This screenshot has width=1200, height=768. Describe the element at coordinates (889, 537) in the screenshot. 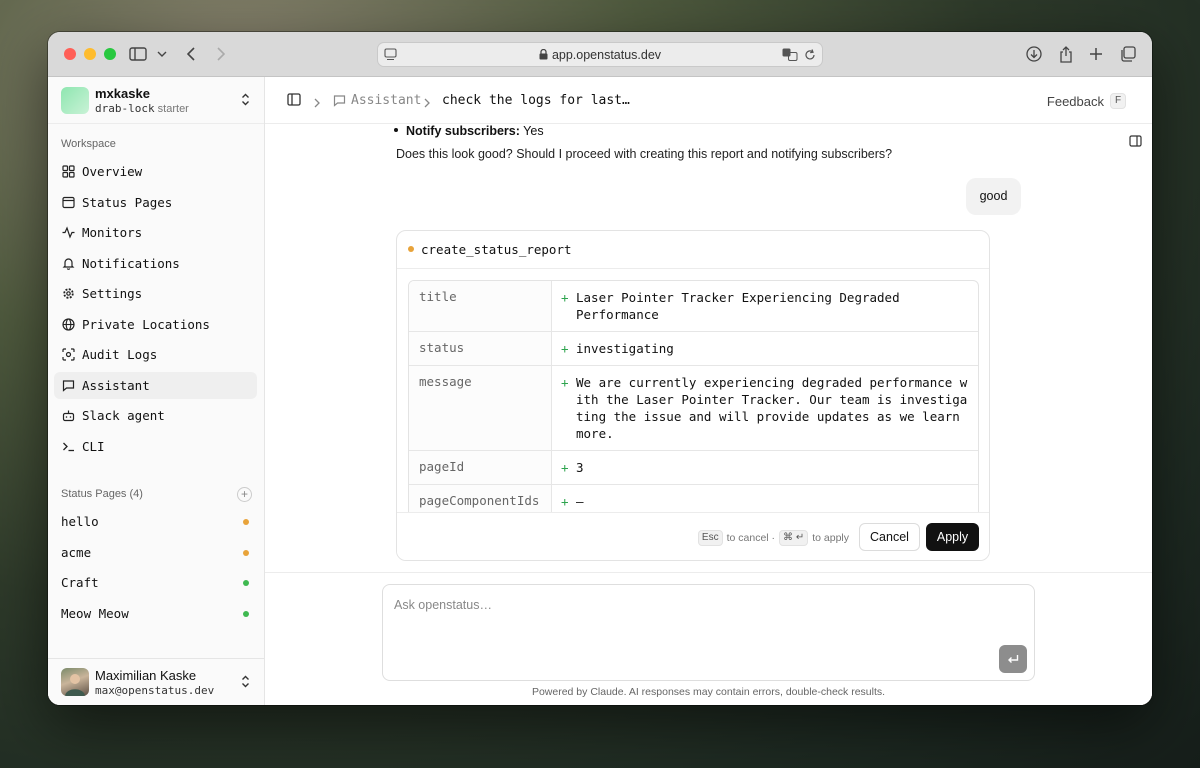

I see `cancel-button: Cancel` at that location.